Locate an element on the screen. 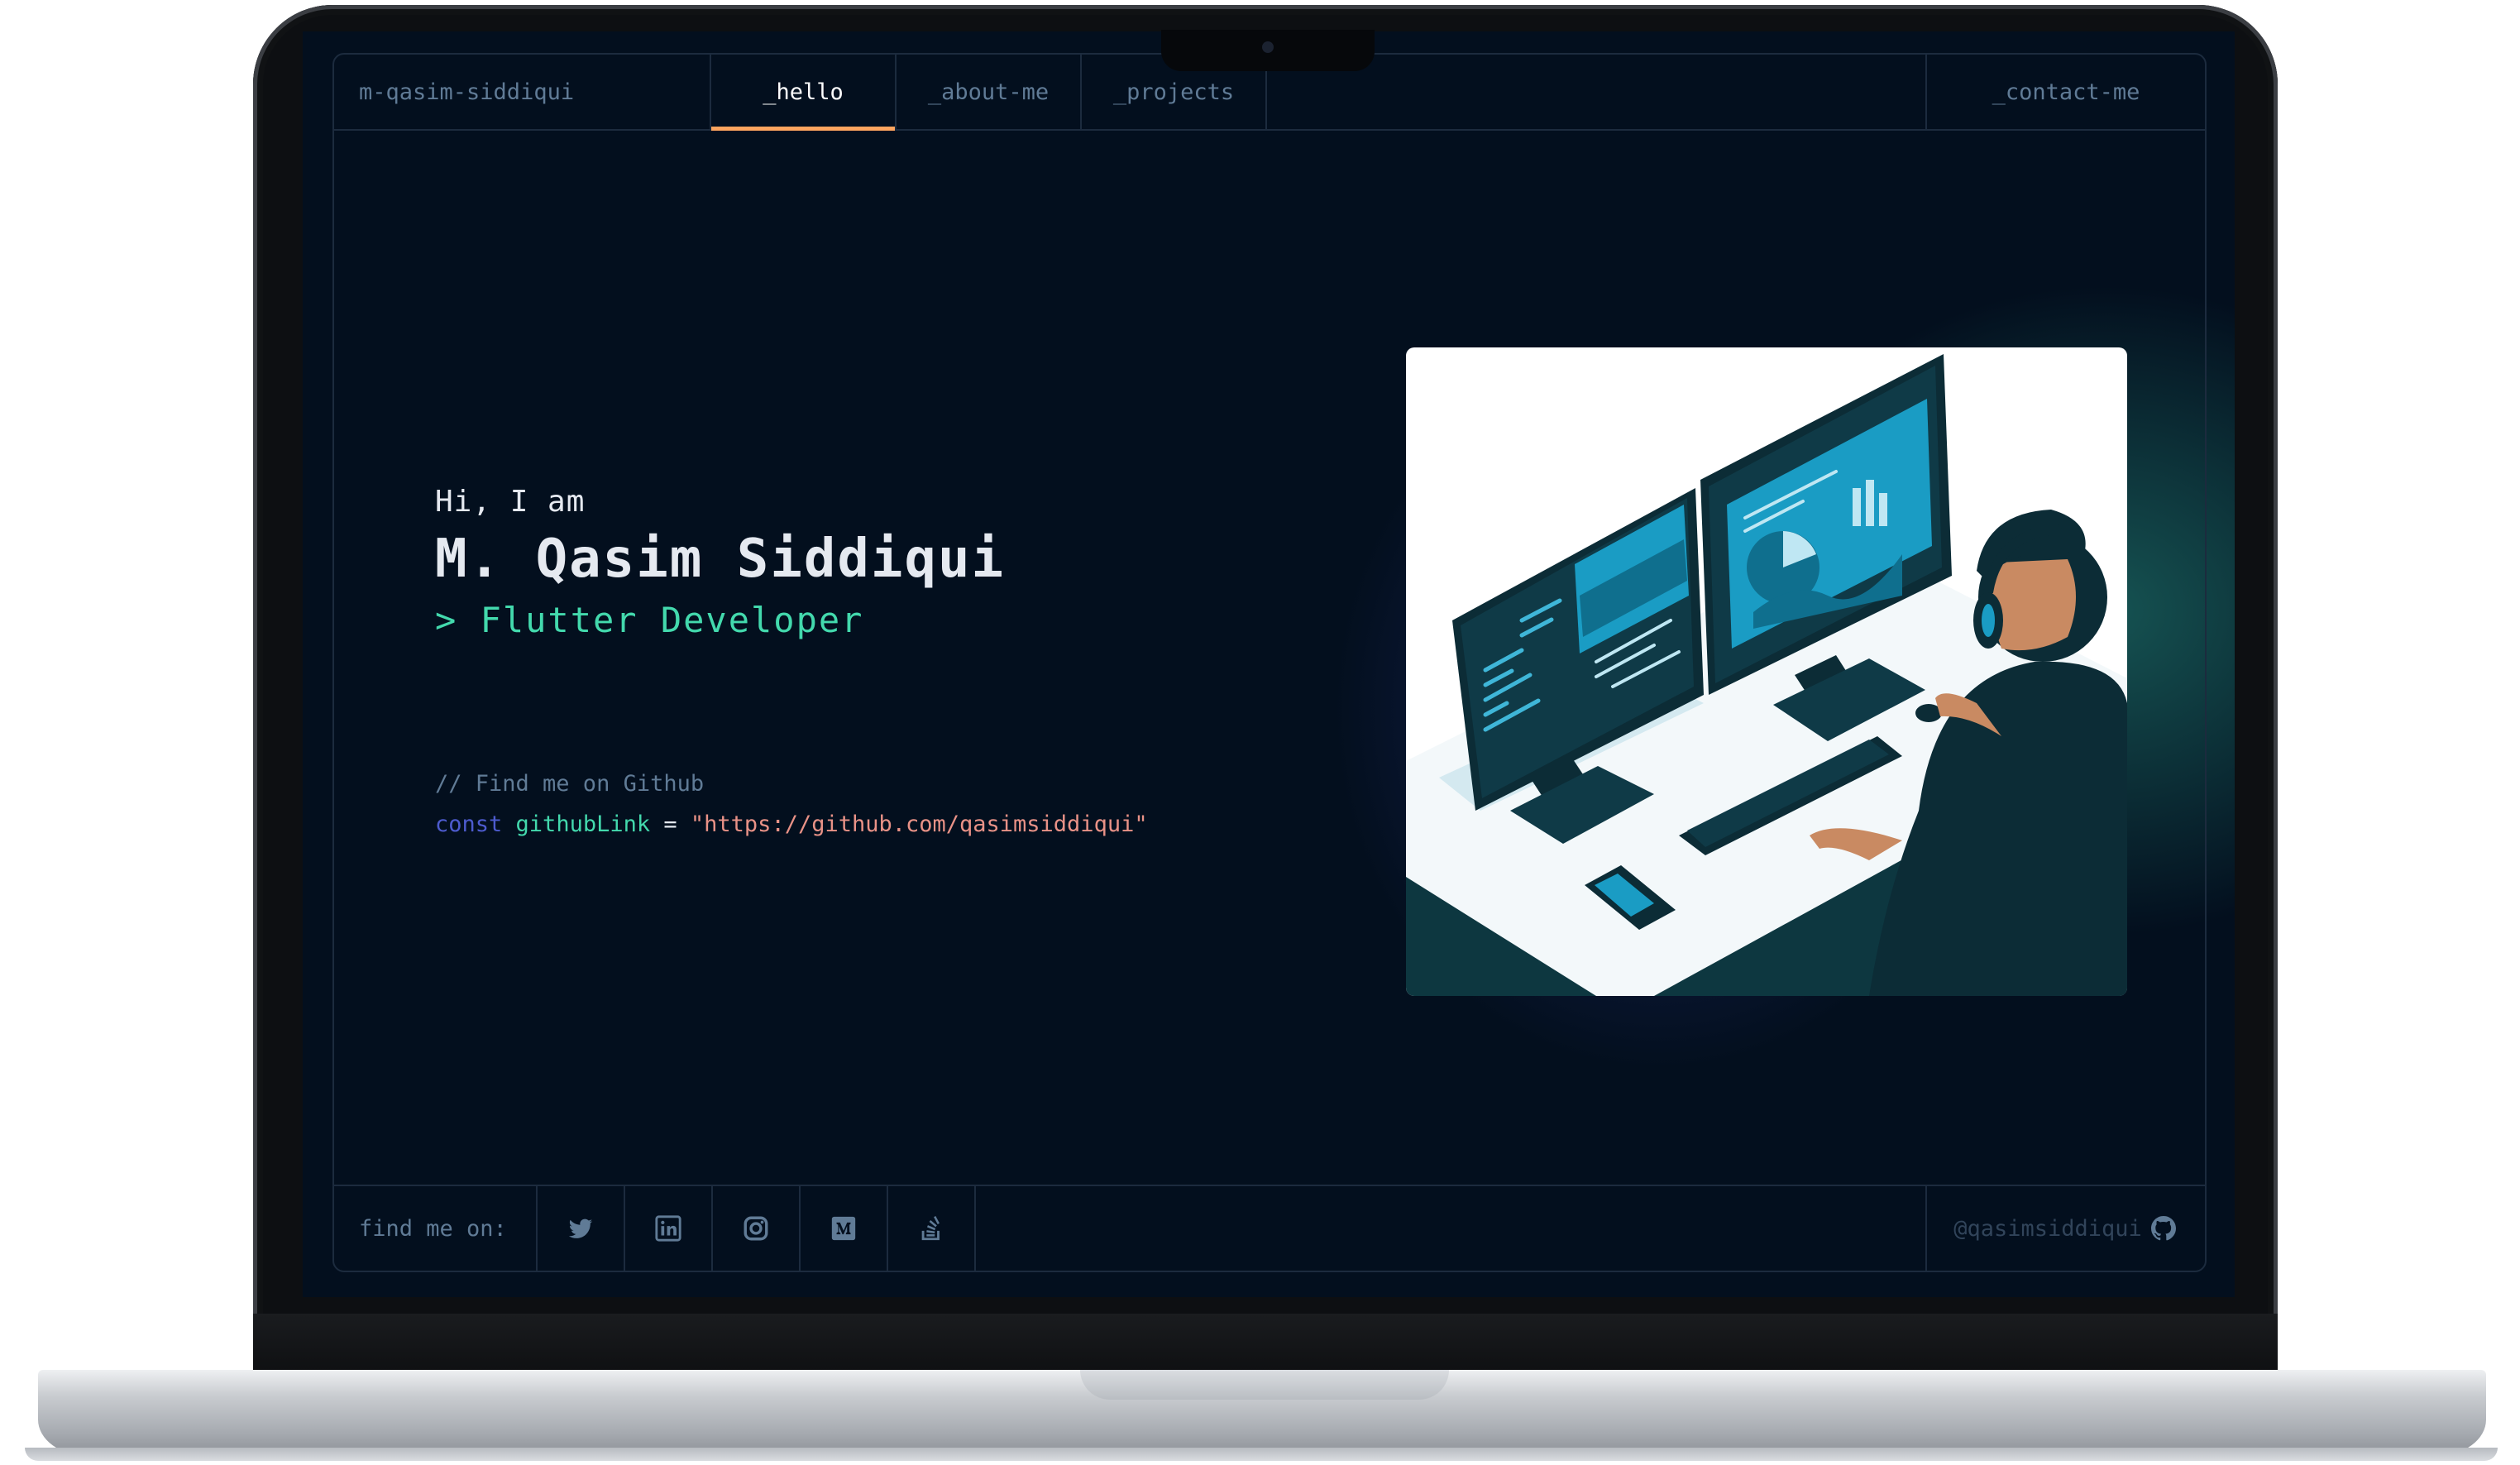 The width and height of the screenshot is (2520, 1465). instagram-link is located at coordinates (757, 1228).